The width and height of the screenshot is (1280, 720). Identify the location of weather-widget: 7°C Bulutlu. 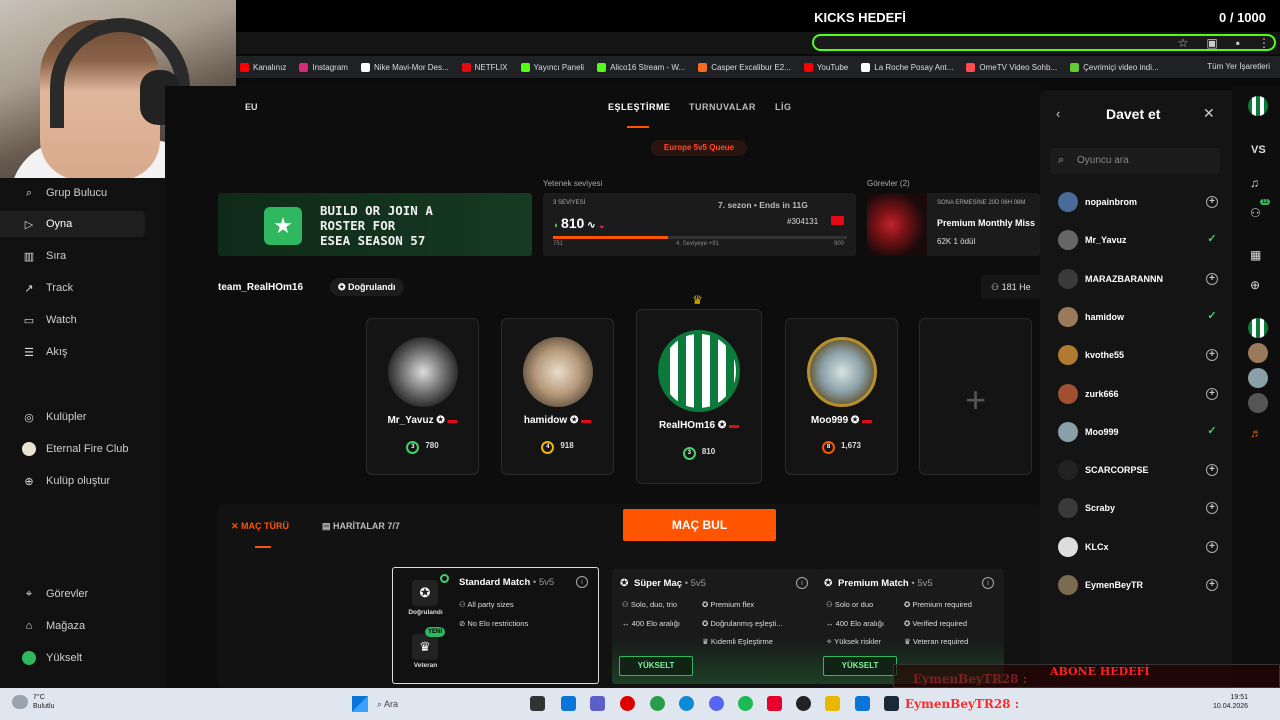
(43, 702).